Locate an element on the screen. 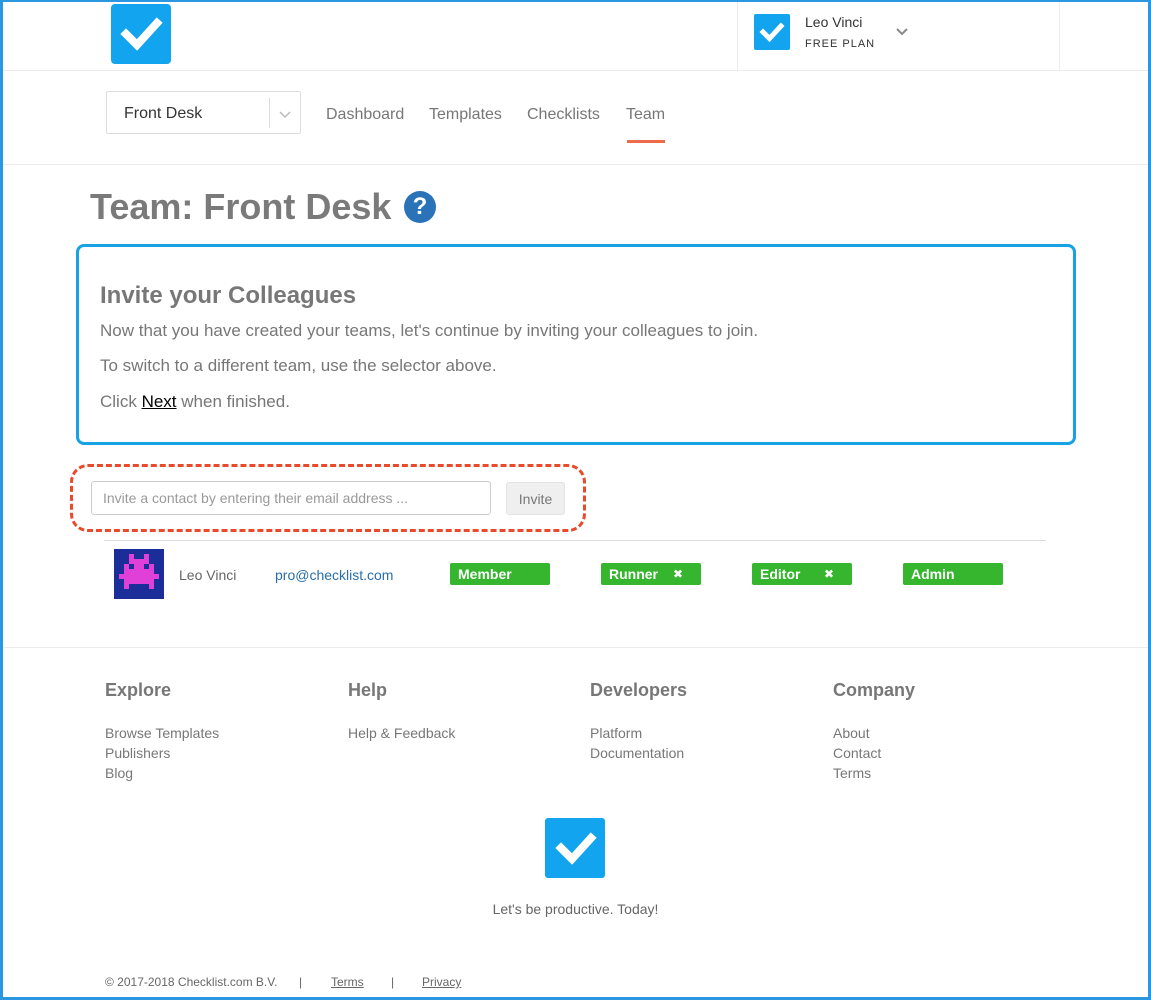  invite-button: Invite is located at coordinates (535, 498).